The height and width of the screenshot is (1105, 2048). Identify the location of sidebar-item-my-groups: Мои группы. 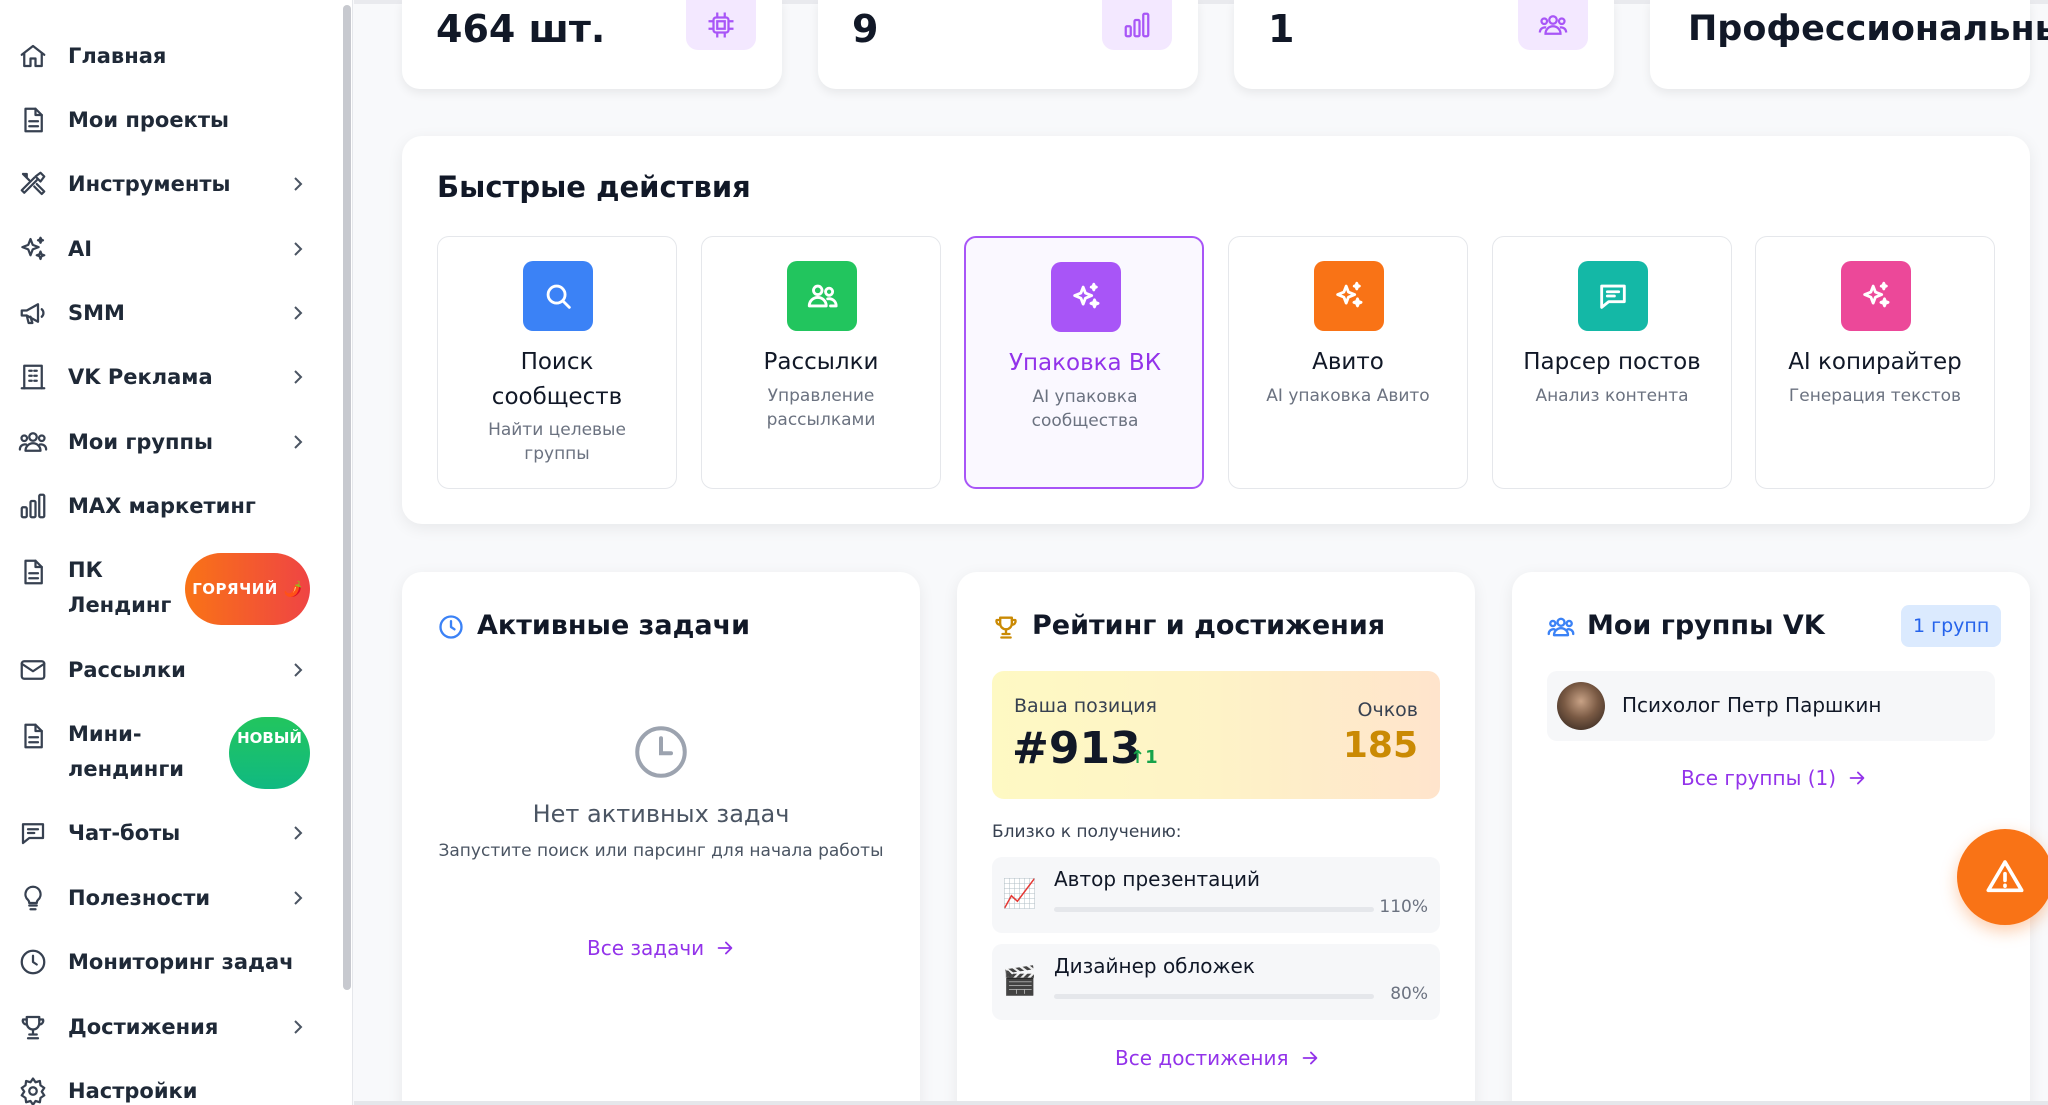
(165, 442).